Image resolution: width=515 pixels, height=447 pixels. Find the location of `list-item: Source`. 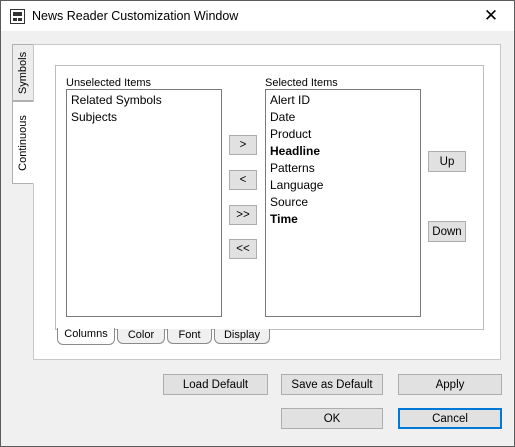

list-item: Source is located at coordinates (343, 202).